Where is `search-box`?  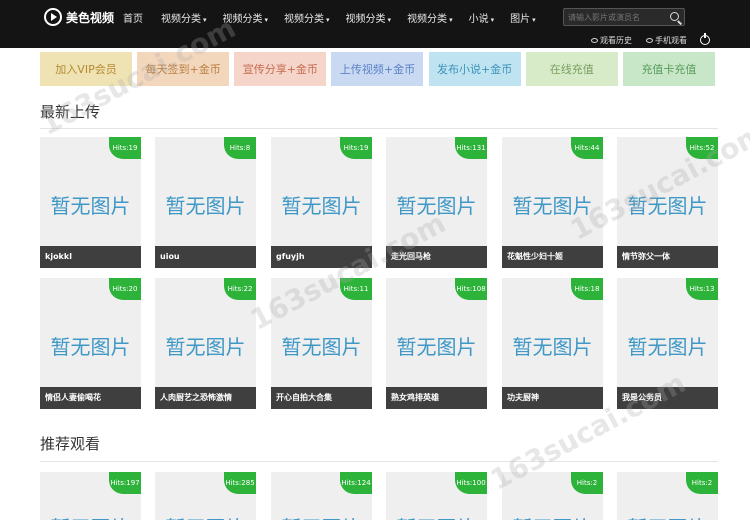 search-box is located at coordinates (624, 17).